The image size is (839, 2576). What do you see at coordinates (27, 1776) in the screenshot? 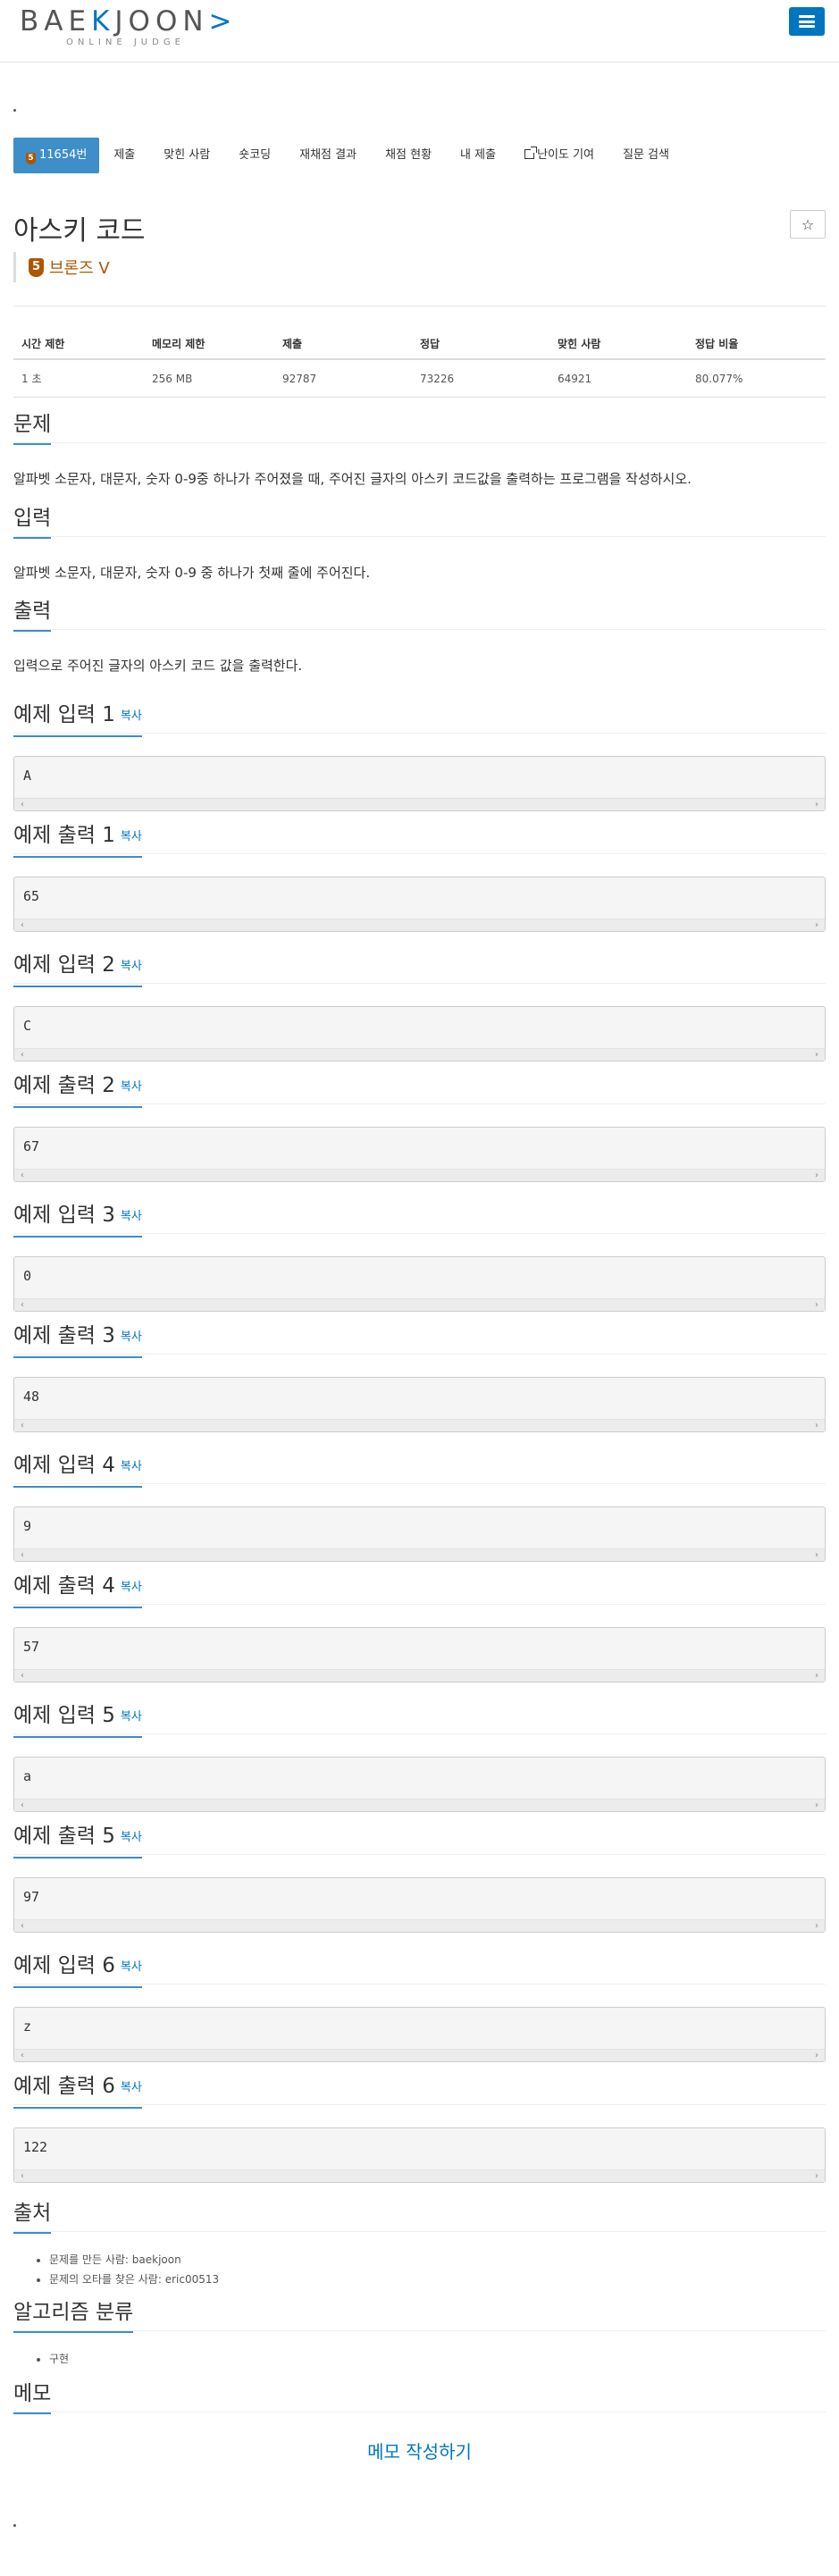
I see `sample-data: a` at bounding box center [27, 1776].